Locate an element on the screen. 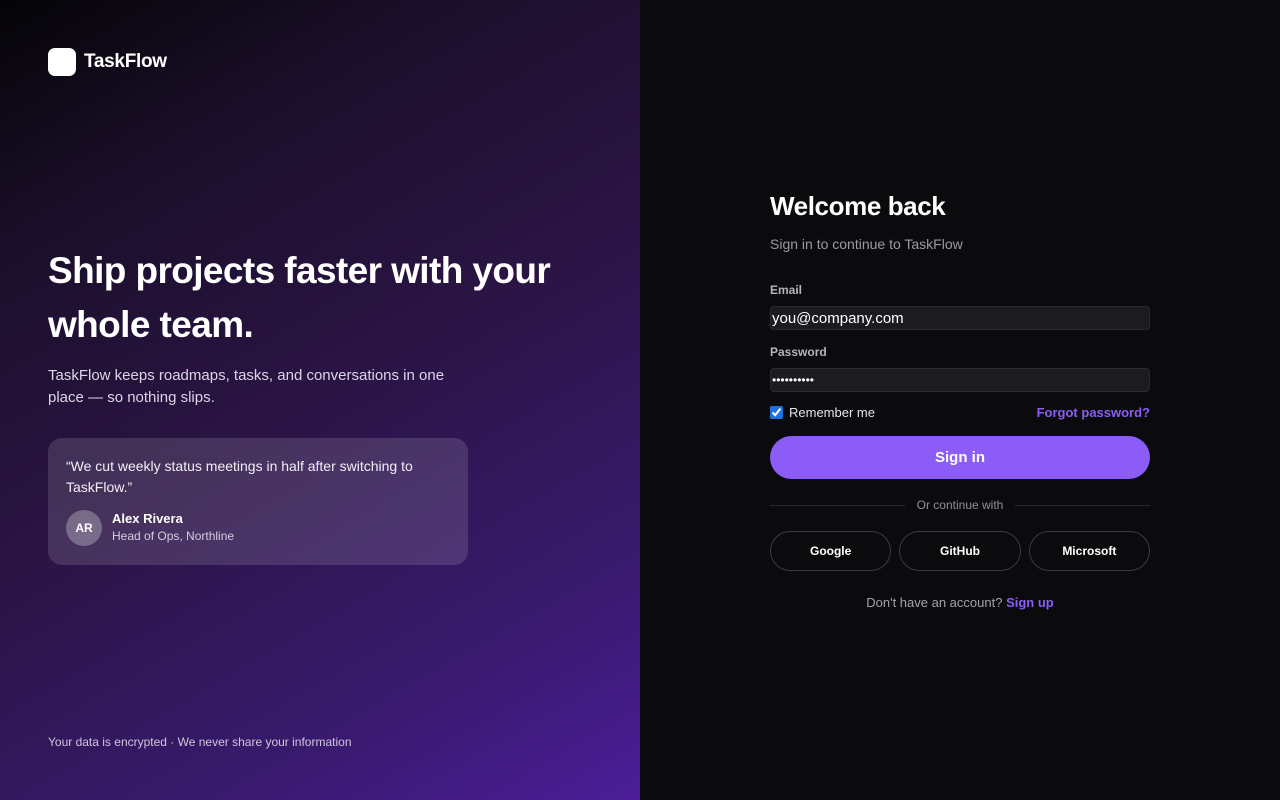 This screenshot has height=800, width=1280. sign-up-link: Sign up is located at coordinates (1030, 602).